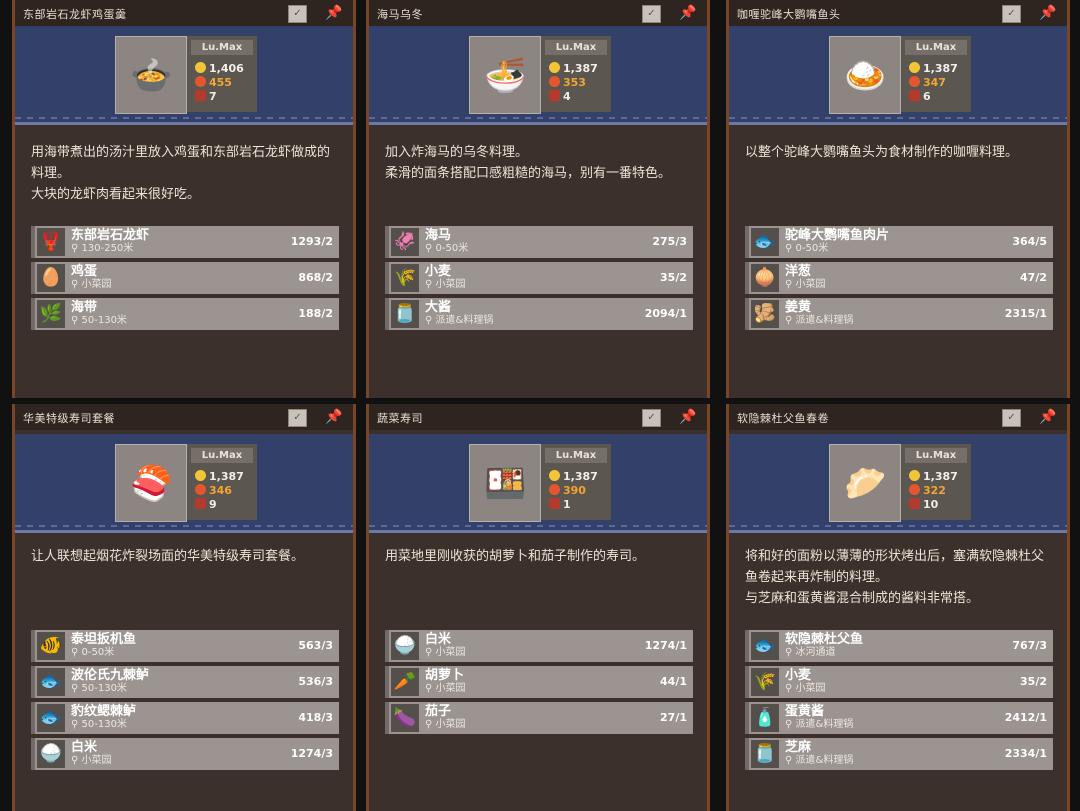 The height and width of the screenshot is (811, 1080). Describe the element at coordinates (206, 96) in the screenshot. I see `serving-stat: 7` at that location.